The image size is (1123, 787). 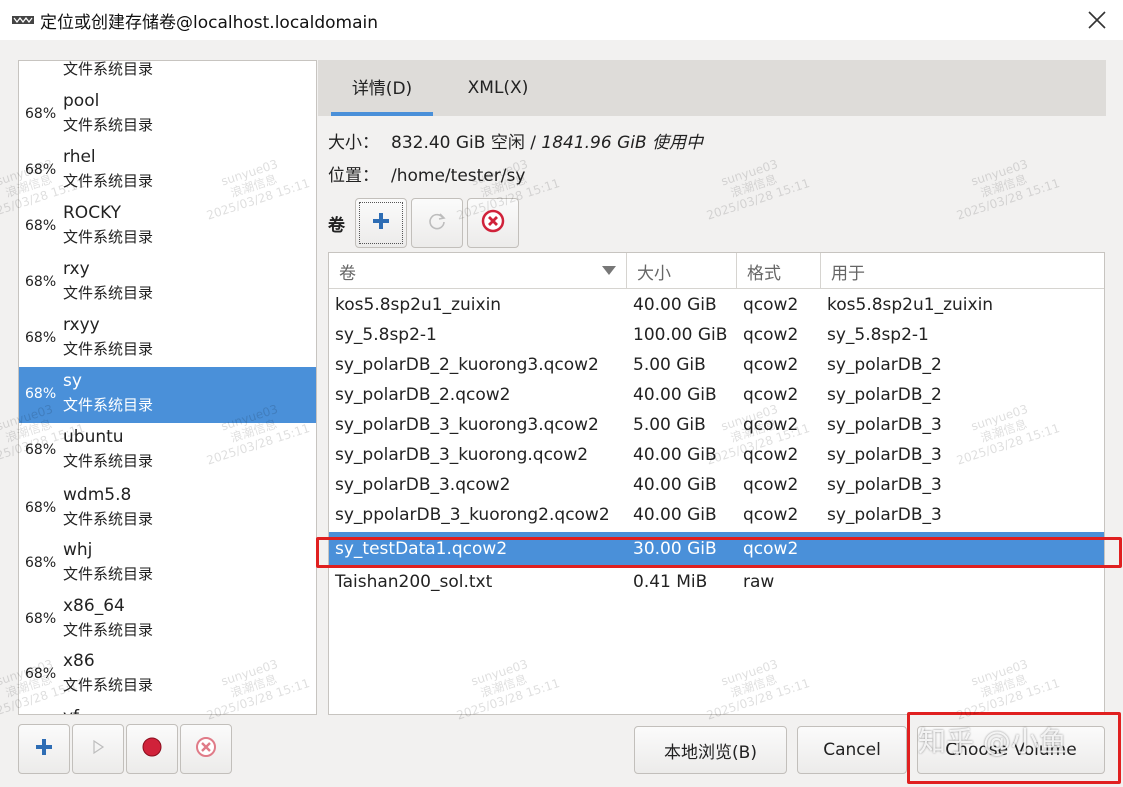 What do you see at coordinates (824, 582) in the screenshot?
I see `cell-used-by` at bounding box center [824, 582].